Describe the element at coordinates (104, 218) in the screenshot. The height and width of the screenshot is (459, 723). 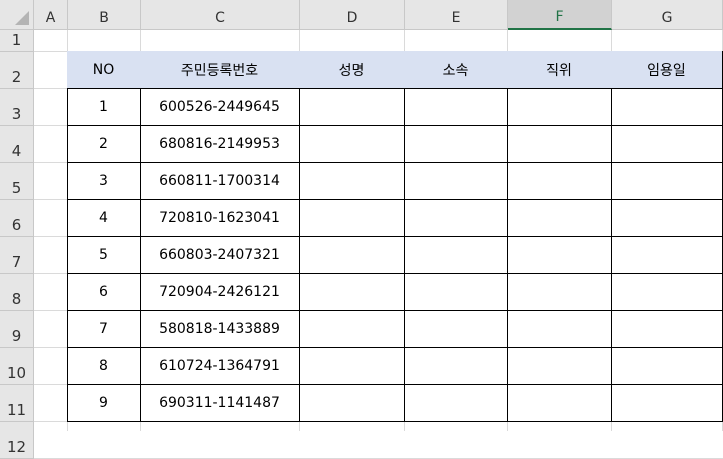
I see `cell-no: 4` at that location.